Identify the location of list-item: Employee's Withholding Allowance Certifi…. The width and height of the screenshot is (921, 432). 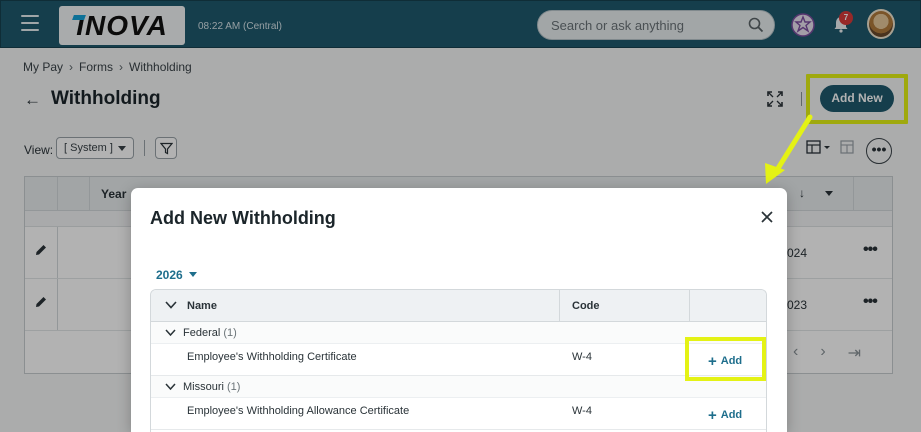
(458, 414).